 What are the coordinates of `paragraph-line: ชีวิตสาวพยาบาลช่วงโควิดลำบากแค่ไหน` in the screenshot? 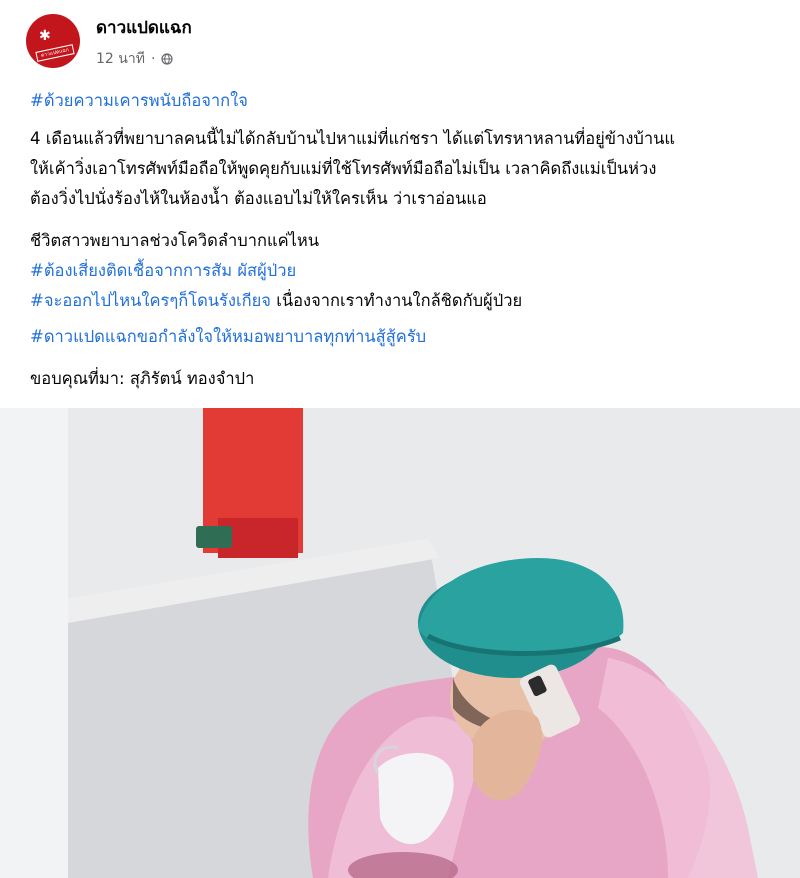 It's located at (175, 240).